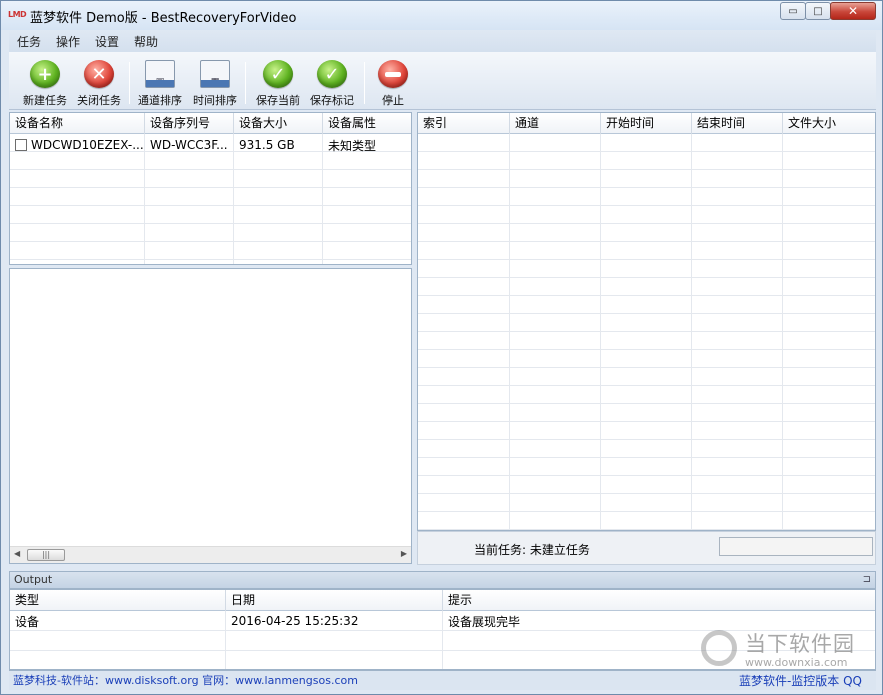  I want to click on column-header-end-time: 结束时间, so click(737, 123).